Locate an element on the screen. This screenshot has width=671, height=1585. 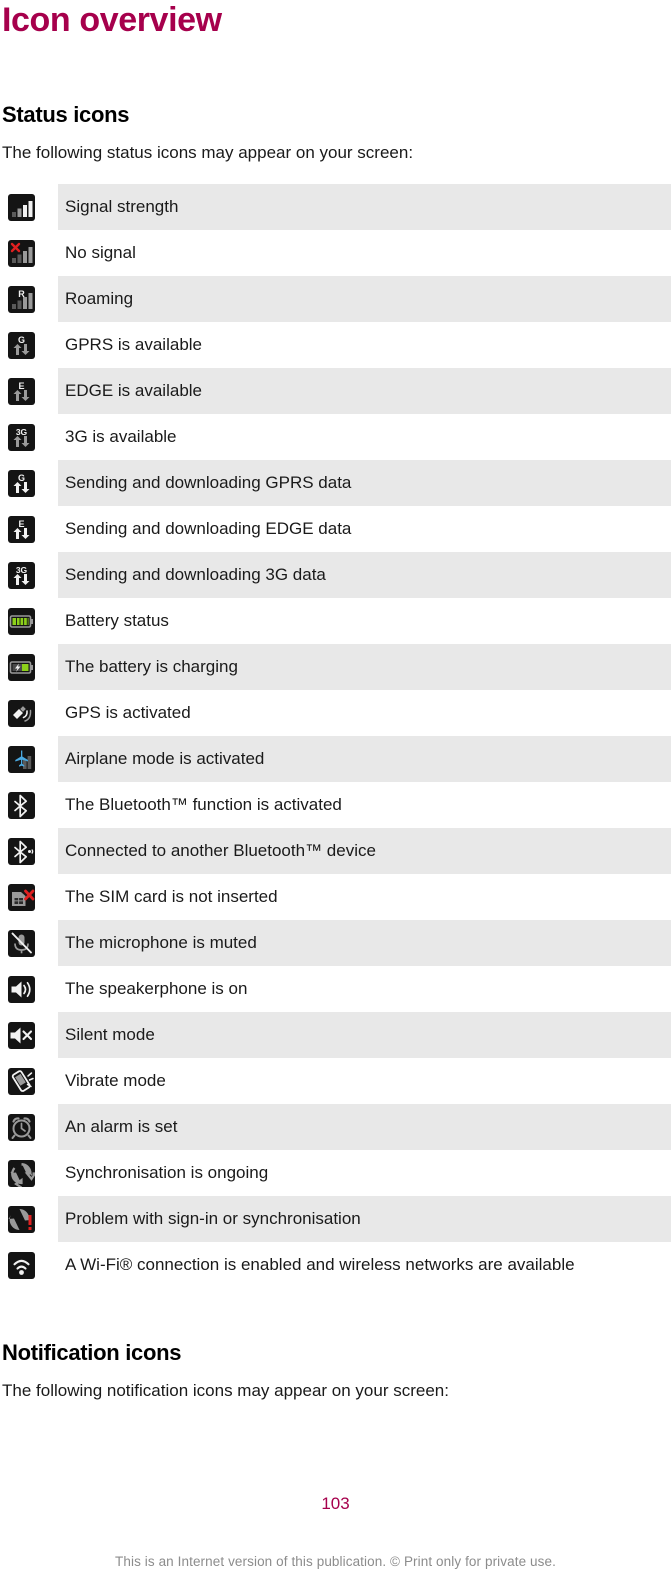
sync-ongoing-icon is located at coordinates (21, 1173).